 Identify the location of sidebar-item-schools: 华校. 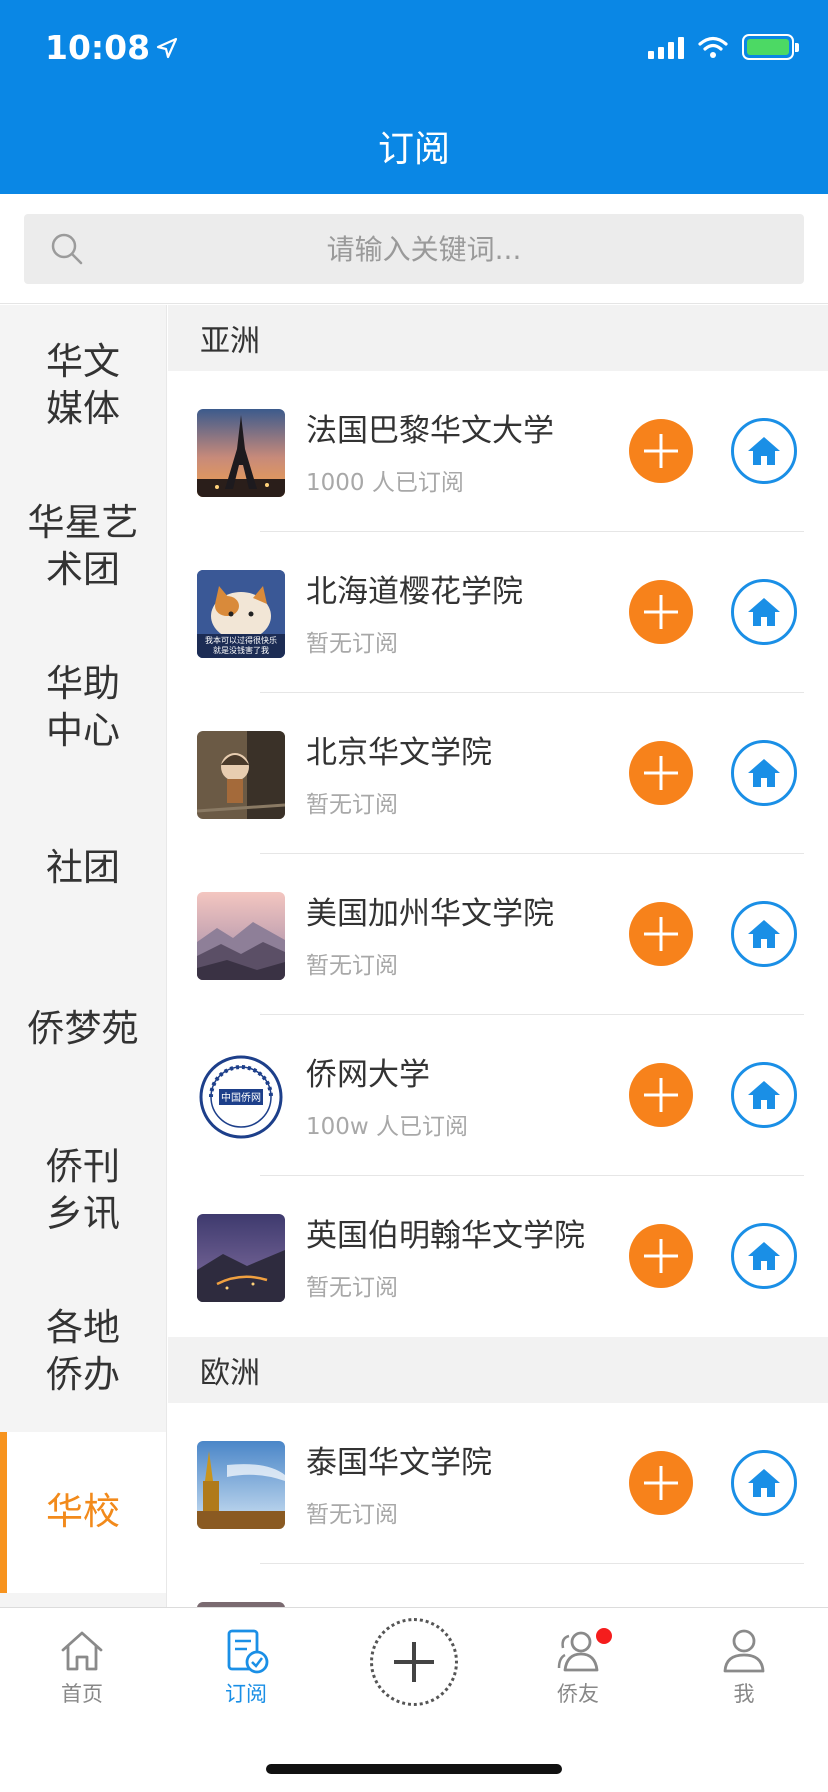
(83, 1512).